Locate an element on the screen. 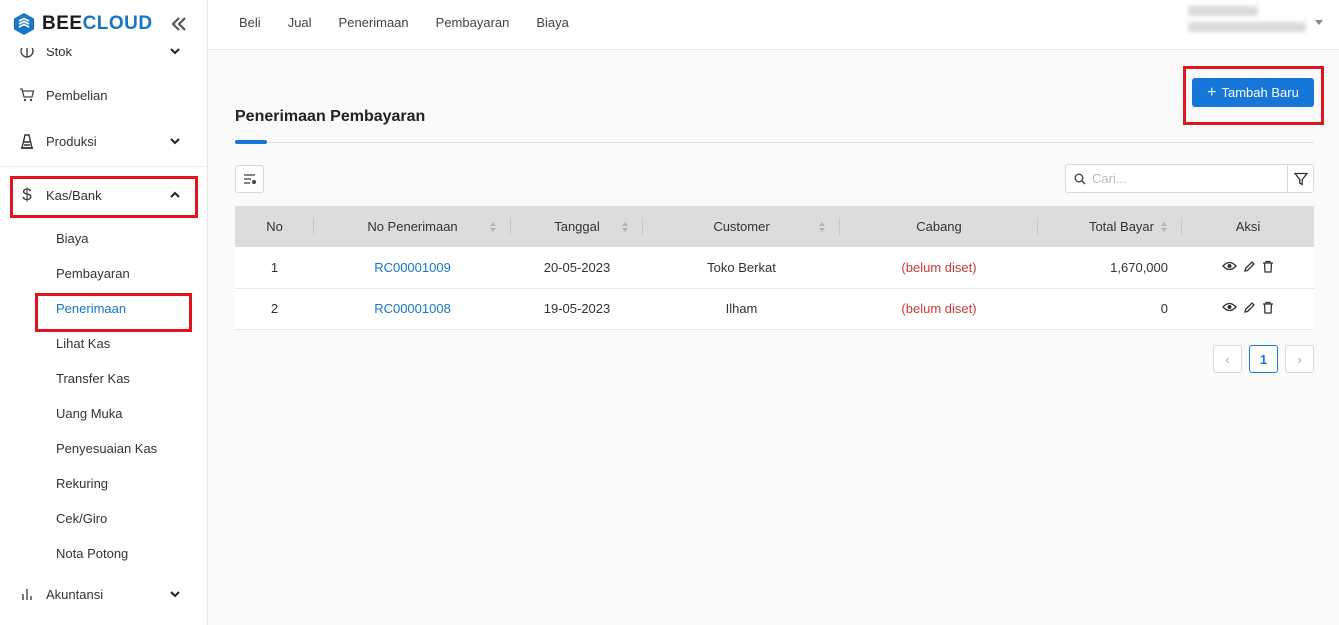 The height and width of the screenshot is (625, 1339). column-header-total-bayar: Total Bayar is located at coordinates (1110, 226).